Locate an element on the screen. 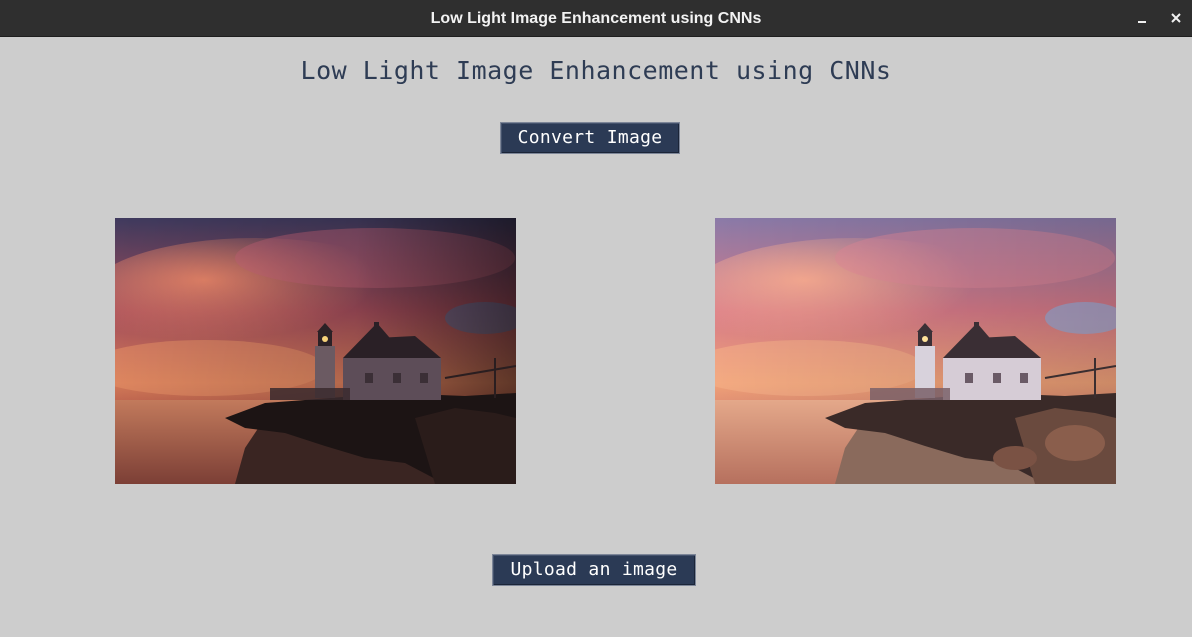 The image size is (1192, 637). app-heading: Low Light Image Enhancement using CNNs is located at coordinates (596, 70).